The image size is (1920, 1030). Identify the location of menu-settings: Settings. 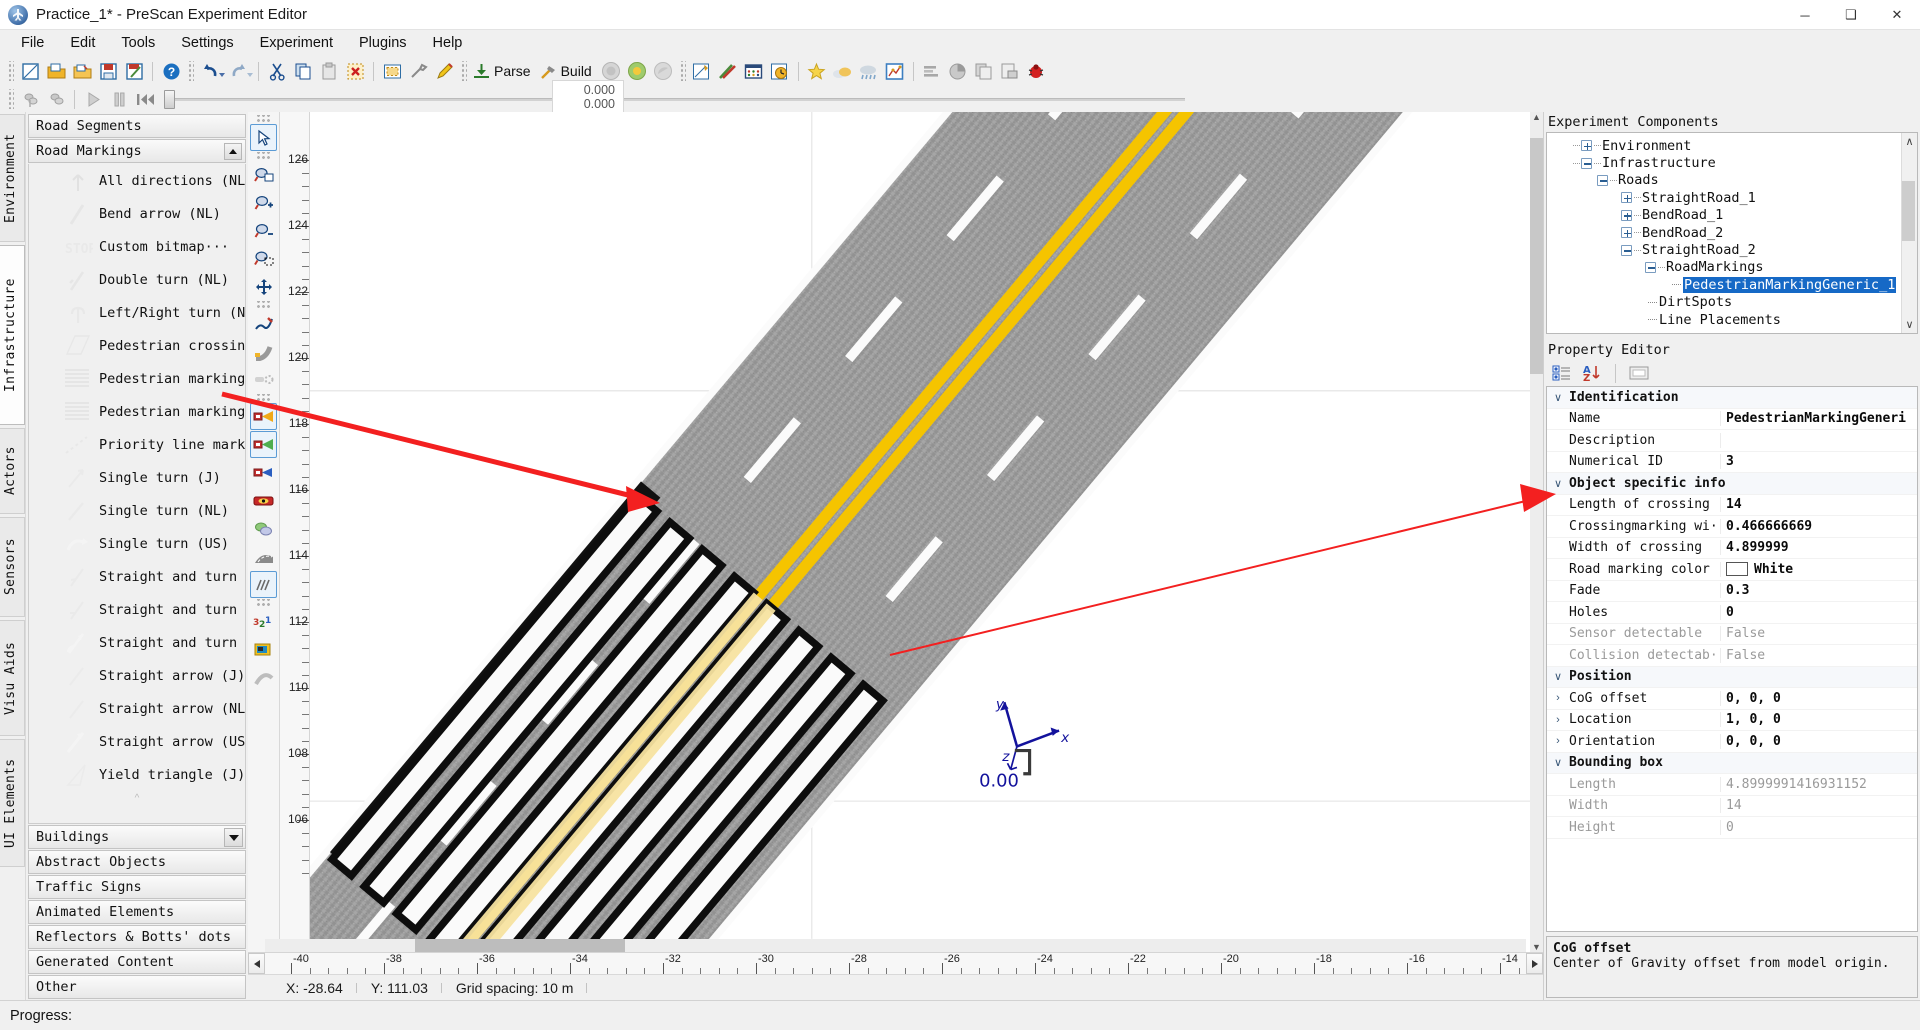
(207, 43).